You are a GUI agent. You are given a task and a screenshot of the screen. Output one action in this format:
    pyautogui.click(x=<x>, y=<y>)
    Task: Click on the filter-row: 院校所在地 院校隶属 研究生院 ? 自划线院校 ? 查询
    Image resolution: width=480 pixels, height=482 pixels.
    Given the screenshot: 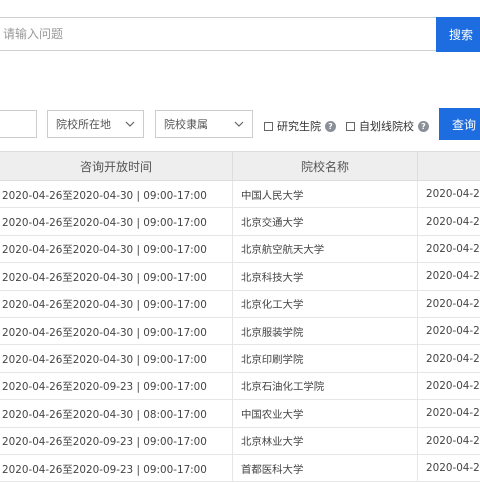 What is the action you would take?
    pyautogui.click(x=240, y=124)
    